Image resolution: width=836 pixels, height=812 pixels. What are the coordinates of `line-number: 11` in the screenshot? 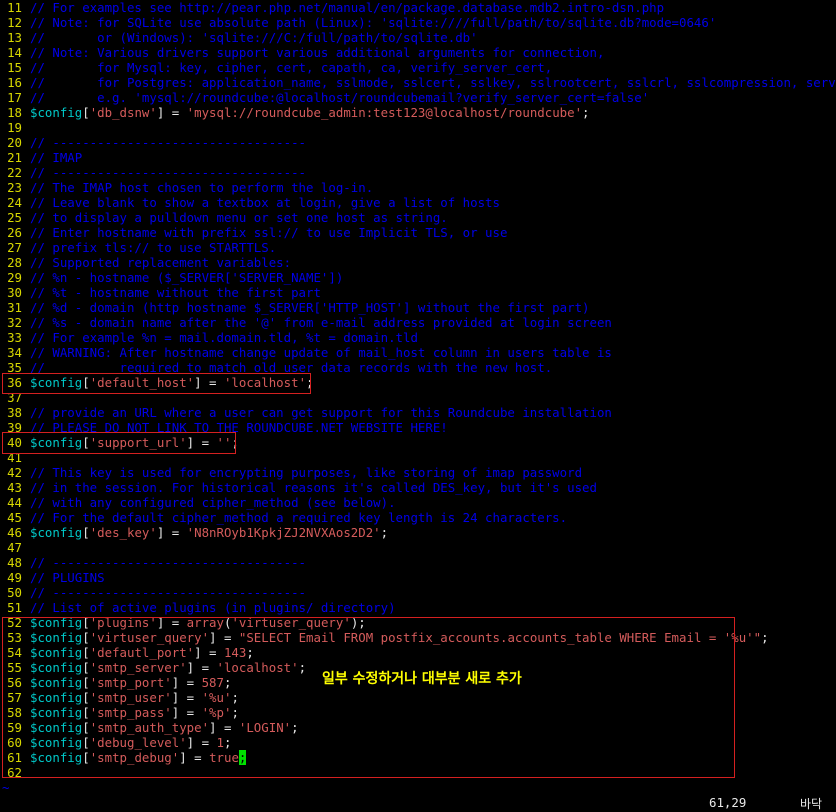 It's located at (14, 7).